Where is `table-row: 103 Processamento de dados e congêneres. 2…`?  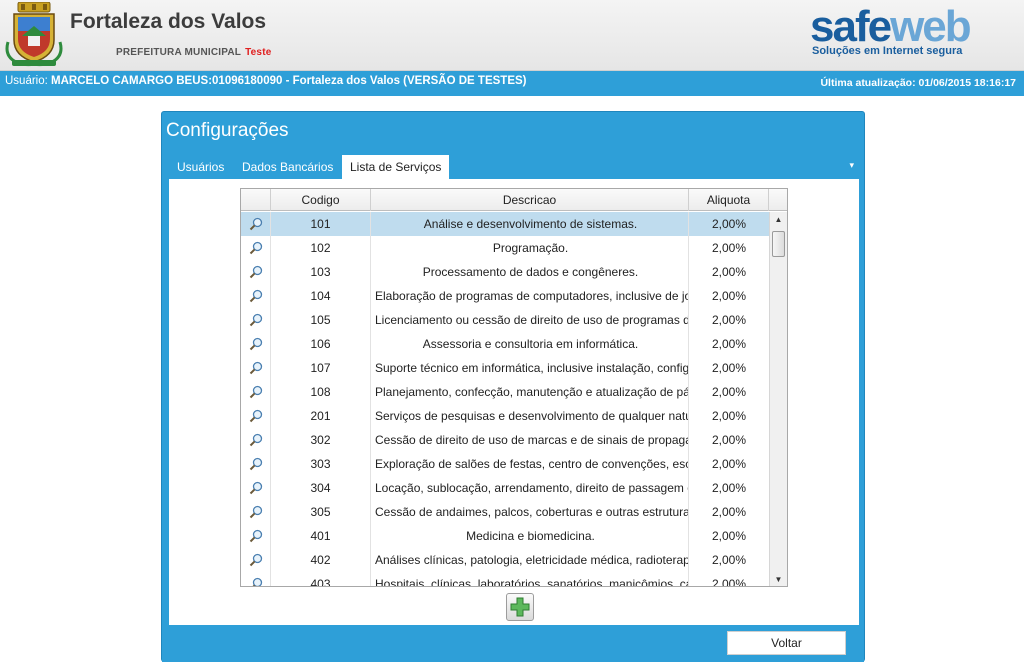 table-row: 103 Processamento de dados e congêneres. 2… is located at coordinates (505, 272).